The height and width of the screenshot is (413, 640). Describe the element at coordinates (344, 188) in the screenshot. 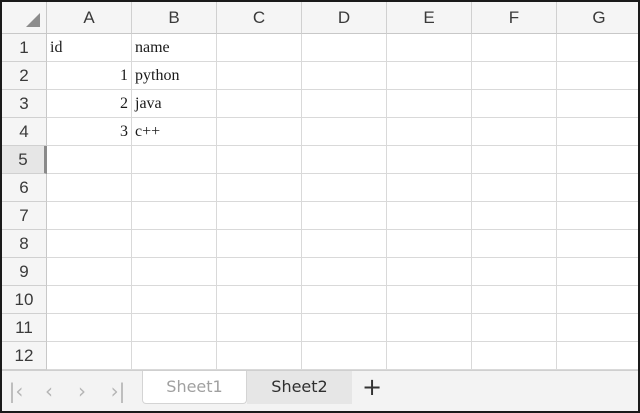

I see `cell-d6` at that location.